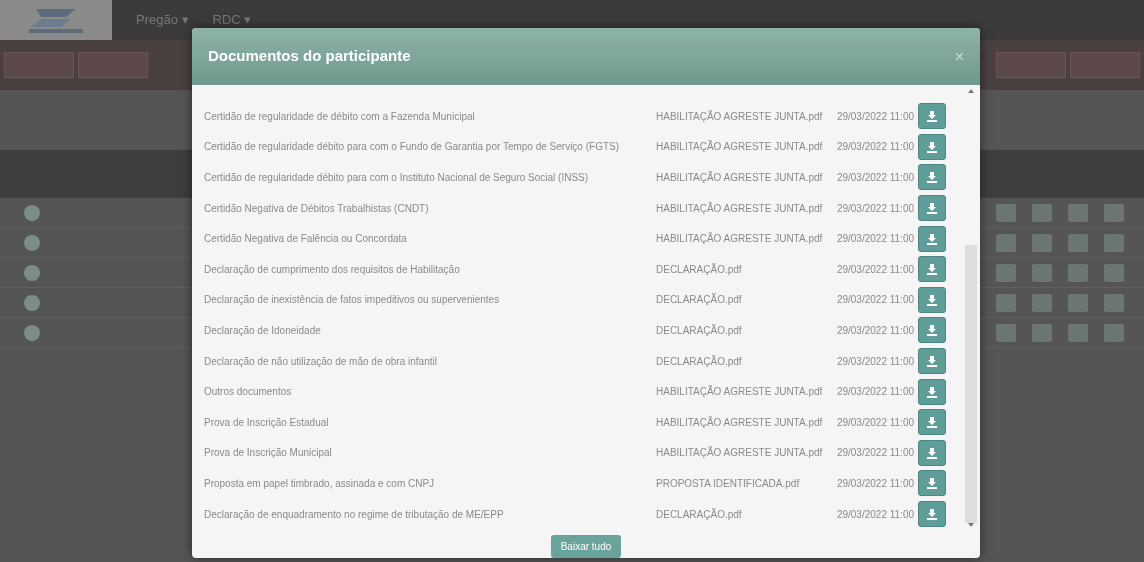 Image resolution: width=1144 pixels, height=562 pixels. Describe the element at coordinates (959, 56) in the screenshot. I see `close-button: ×` at that location.